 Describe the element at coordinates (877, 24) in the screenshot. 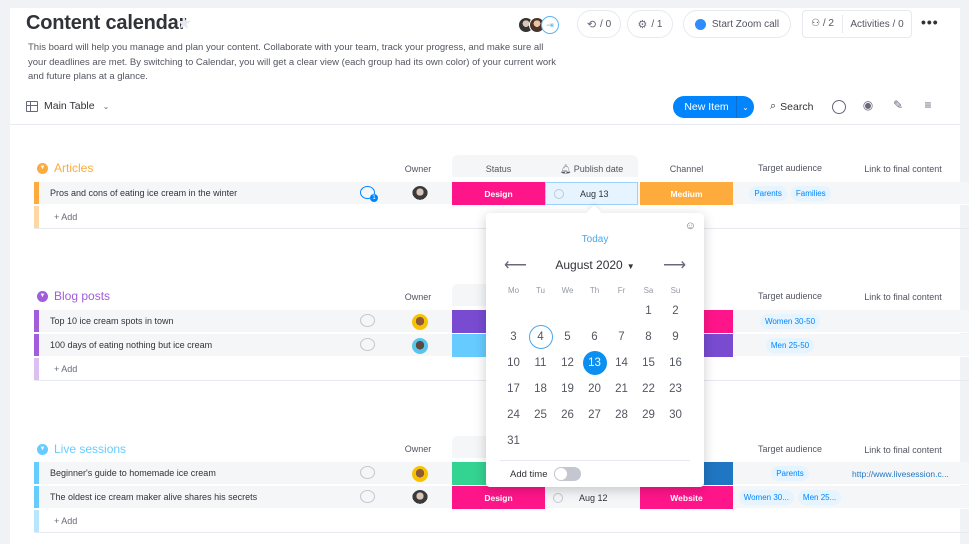

I see `activities-button: Activities / 0` at that location.